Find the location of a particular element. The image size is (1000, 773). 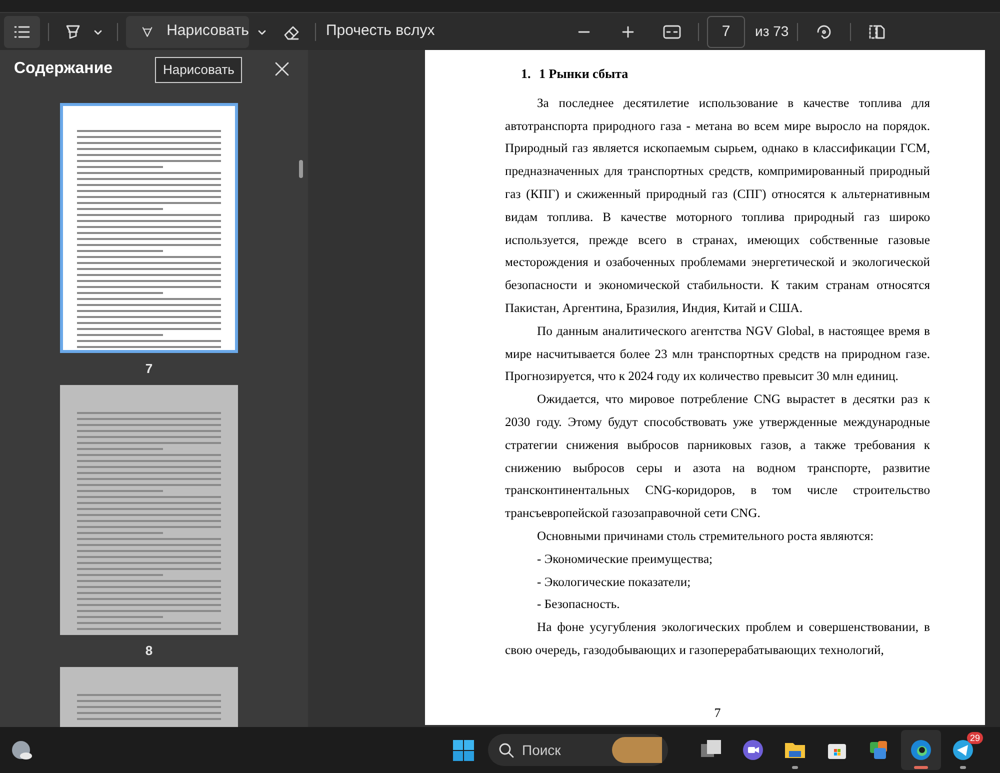

paragraph: За последнее десятилетие использование в качестве топлива для автотранспорта природного газа - метана во всем мире выросло на порядок. Природный газ является ископаемым сырьем, однако в классификации ГСМ, предназначенных для транспортных средств, компримированный природный газ (КПГ) и сжиженный природный газ (СПГ) относятся к альтернативным видам топлива. В качестве моторного топлива природный газ широко используется, прежде всего в странах, имеющих собственные газовые месторождения и озабоченных проблемами энергетической и экологической безопасности и экономической стабильности. К таким странам относятся Пакистан, Аргентина, Бразилия, Индия, Китай и США. is located at coordinates (717, 205).